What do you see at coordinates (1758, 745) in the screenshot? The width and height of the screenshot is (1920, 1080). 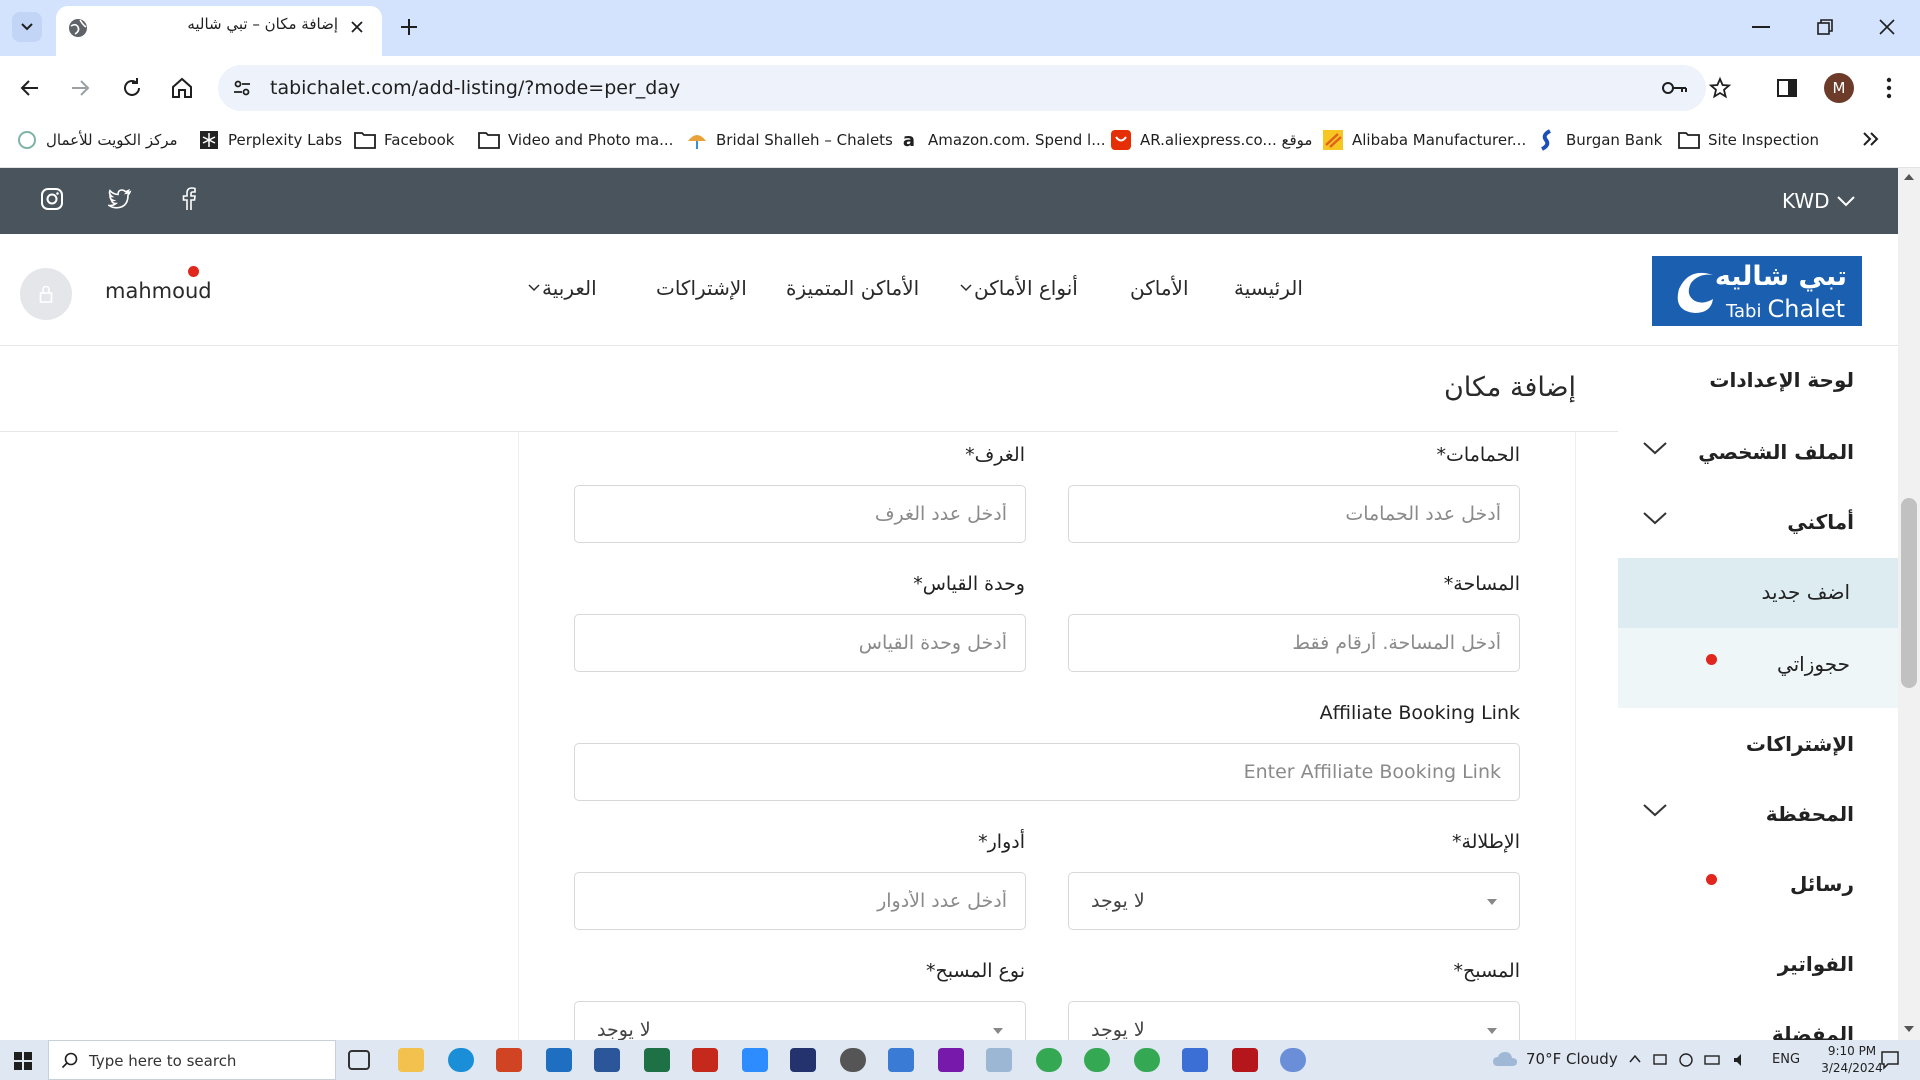 I see `sidebar-item-subscriptions: الإشتراكات` at bounding box center [1758, 745].